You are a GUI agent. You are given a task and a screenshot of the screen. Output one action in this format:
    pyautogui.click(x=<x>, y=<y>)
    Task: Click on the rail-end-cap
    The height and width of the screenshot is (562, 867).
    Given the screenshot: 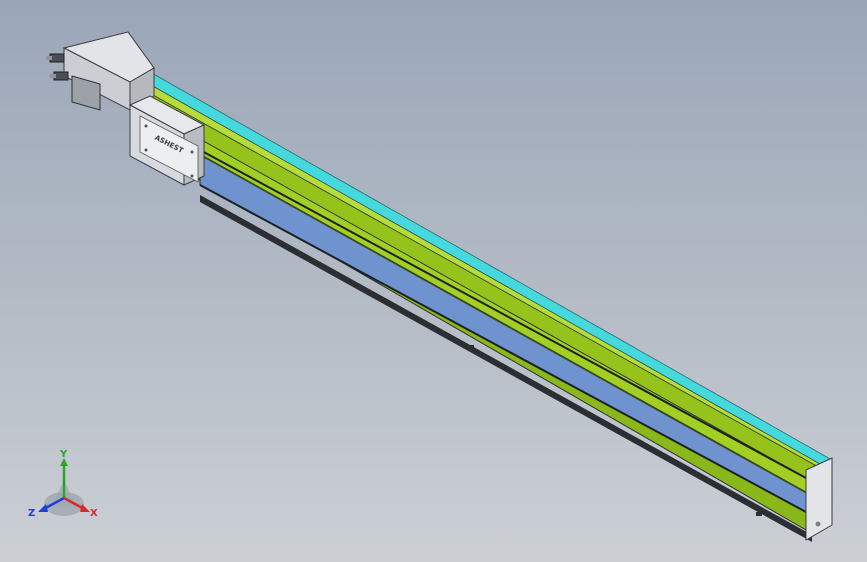 What is the action you would take?
    pyautogui.click(x=819, y=499)
    